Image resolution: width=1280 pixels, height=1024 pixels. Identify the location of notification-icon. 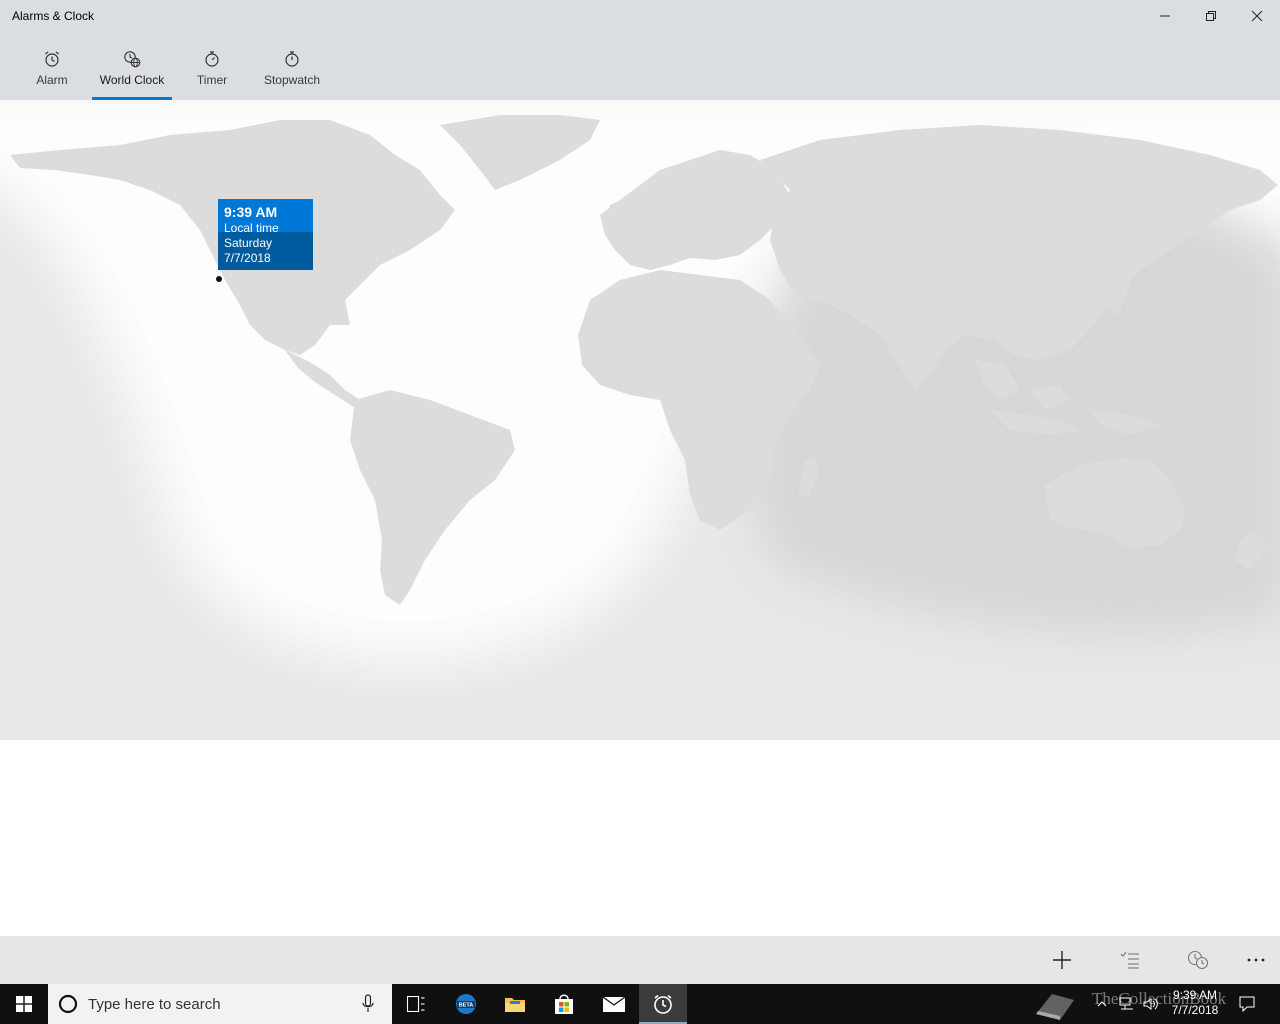
(1247, 1004).